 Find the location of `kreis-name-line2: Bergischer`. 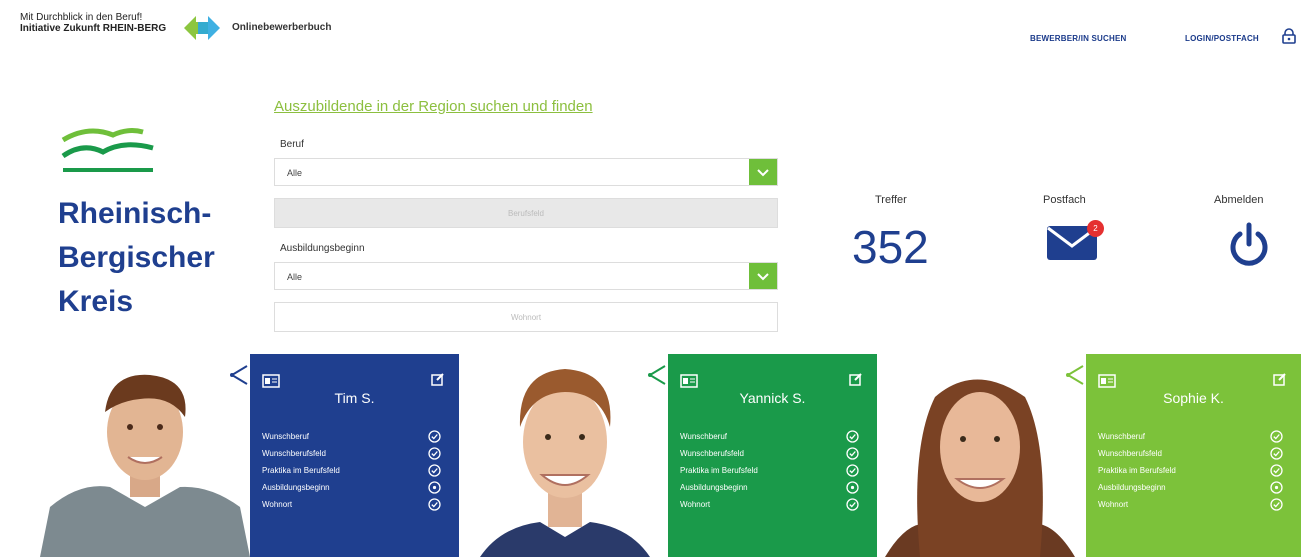

kreis-name-line2: Bergischer is located at coordinates (136, 257).